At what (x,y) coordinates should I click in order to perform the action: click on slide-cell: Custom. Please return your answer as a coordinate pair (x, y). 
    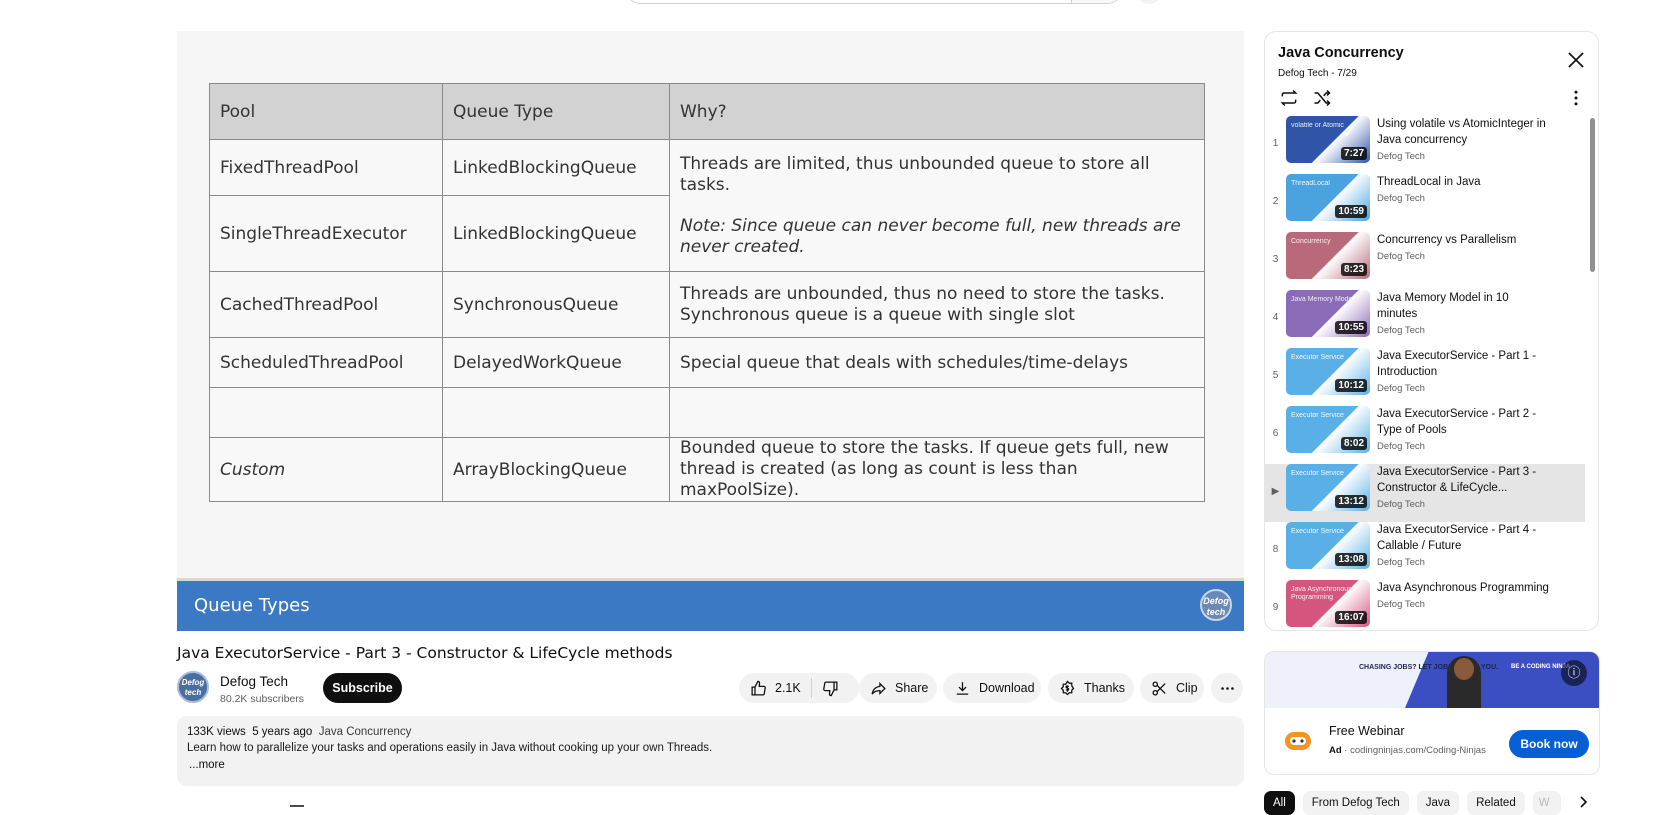
    Looking at the image, I should click on (326, 469).